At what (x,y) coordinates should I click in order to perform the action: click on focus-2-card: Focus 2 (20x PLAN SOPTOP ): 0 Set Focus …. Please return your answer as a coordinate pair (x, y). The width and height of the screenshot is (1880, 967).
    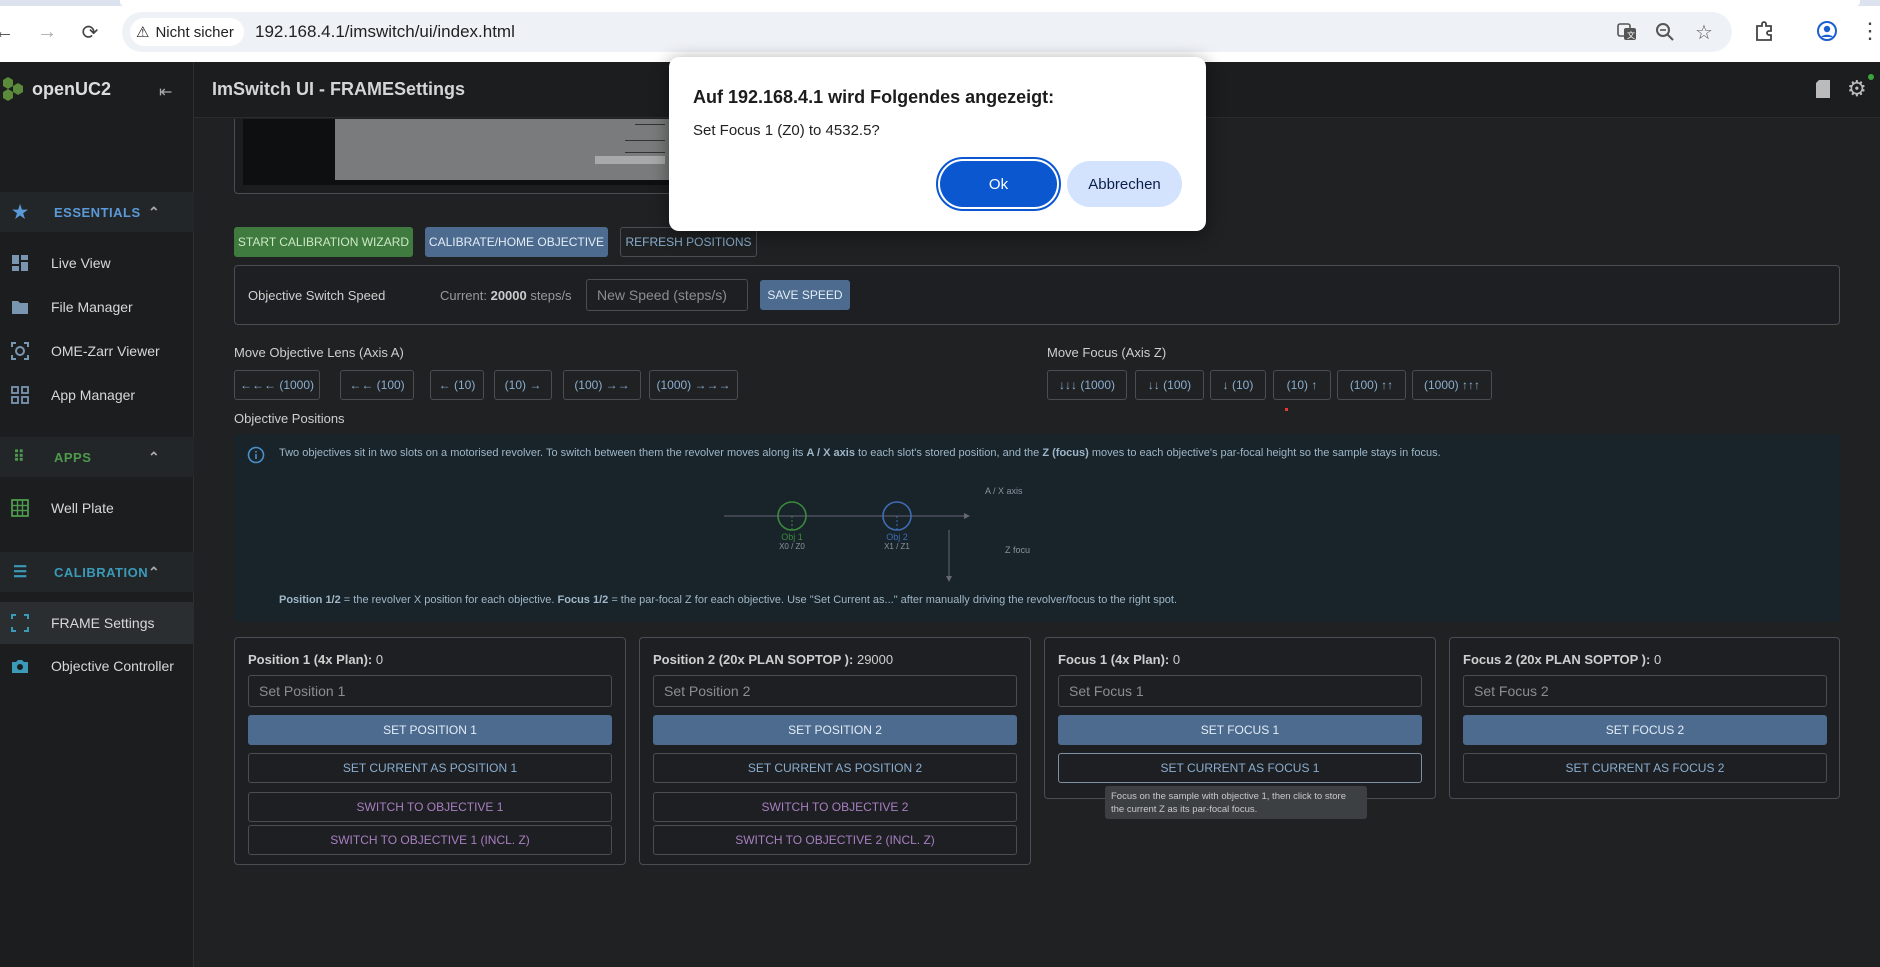
    Looking at the image, I should click on (1644, 718).